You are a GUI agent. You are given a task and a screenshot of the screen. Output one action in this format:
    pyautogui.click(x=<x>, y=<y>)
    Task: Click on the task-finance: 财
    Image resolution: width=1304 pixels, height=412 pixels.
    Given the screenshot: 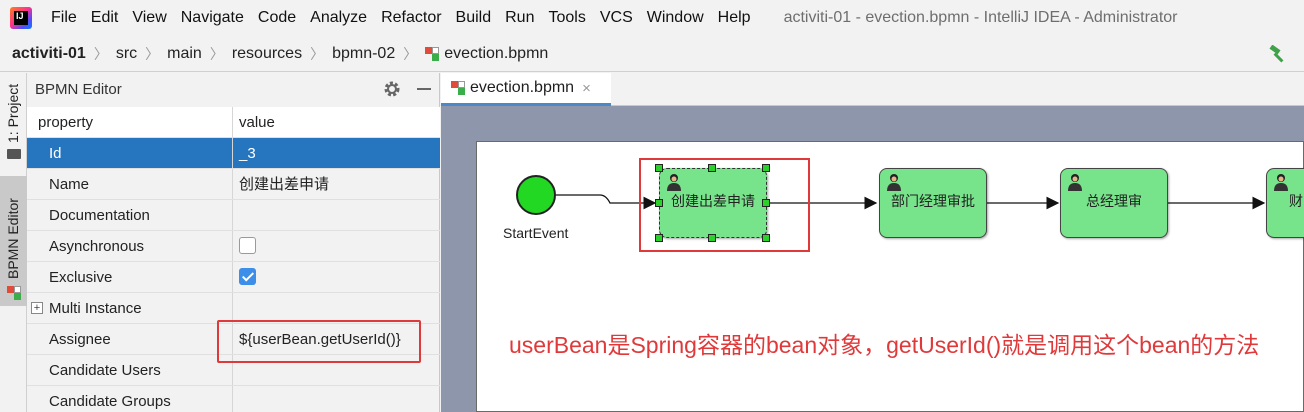 What is the action you would take?
    pyautogui.click(x=1285, y=203)
    